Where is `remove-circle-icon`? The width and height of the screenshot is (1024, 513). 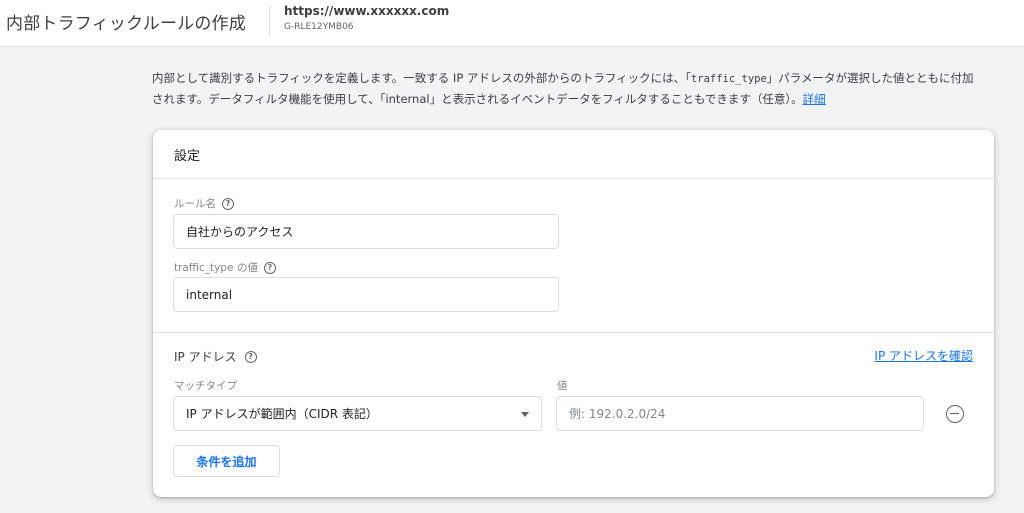 remove-circle-icon is located at coordinates (955, 414).